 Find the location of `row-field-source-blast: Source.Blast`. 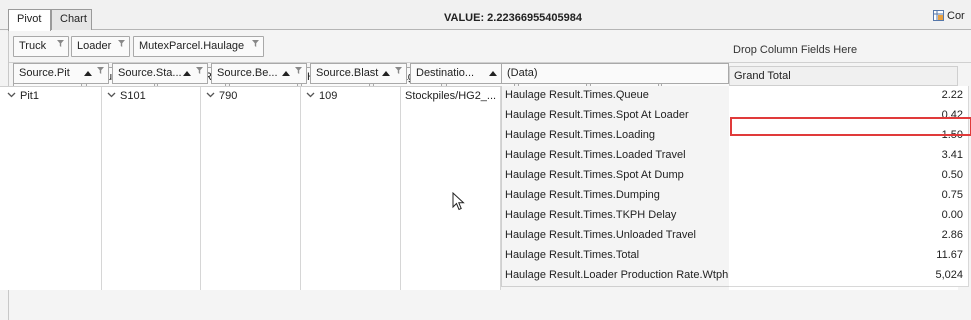

row-field-source-blast: Source.Blast is located at coordinates (358, 73).